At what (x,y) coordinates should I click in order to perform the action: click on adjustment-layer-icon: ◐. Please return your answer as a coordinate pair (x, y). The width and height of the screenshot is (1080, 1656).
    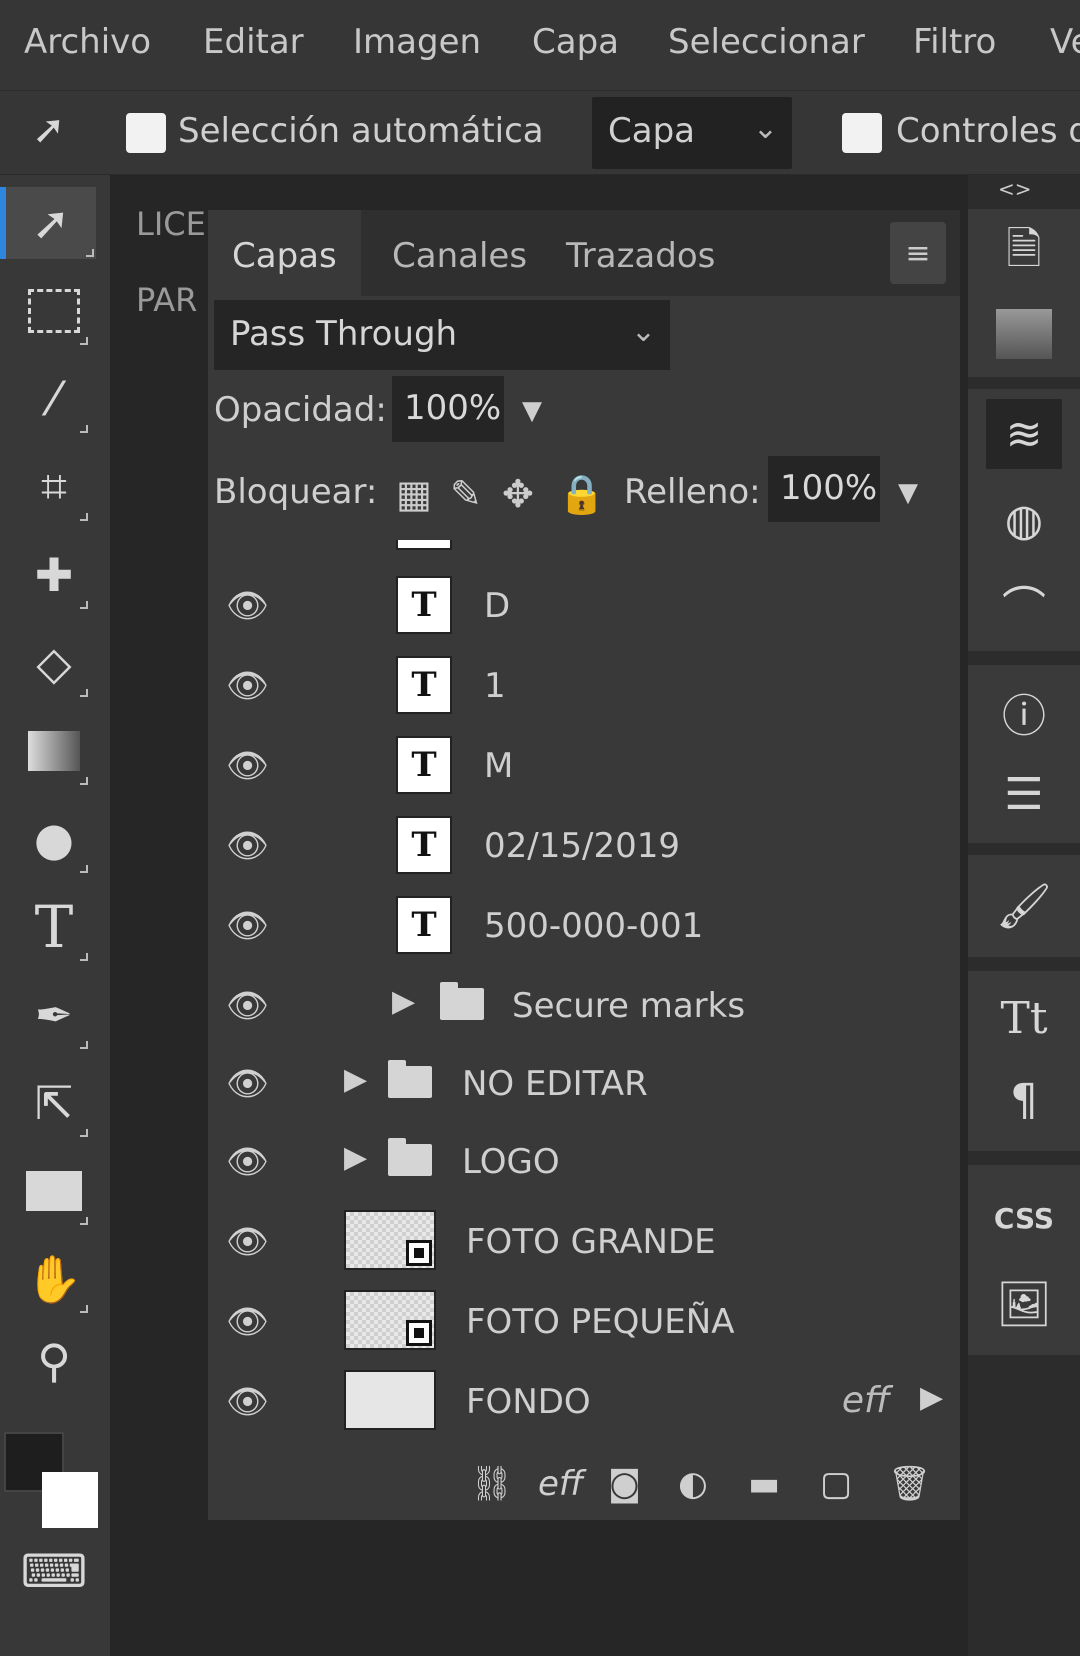
    Looking at the image, I should click on (693, 1484).